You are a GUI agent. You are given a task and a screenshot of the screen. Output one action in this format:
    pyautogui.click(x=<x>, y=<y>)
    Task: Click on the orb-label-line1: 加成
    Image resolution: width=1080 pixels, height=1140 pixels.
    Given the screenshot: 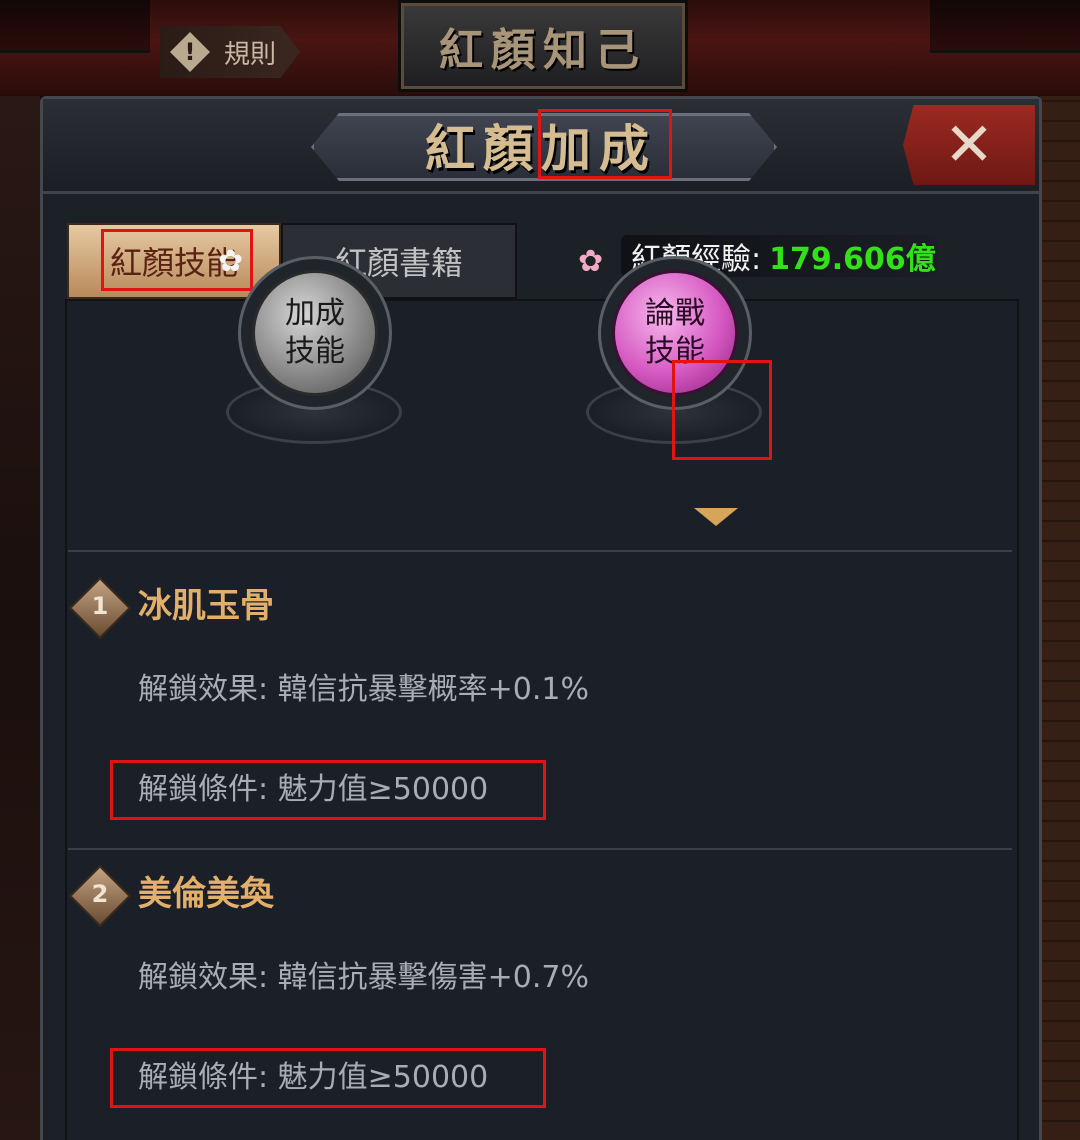 What is the action you would take?
    pyautogui.click(x=315, y=313)
    